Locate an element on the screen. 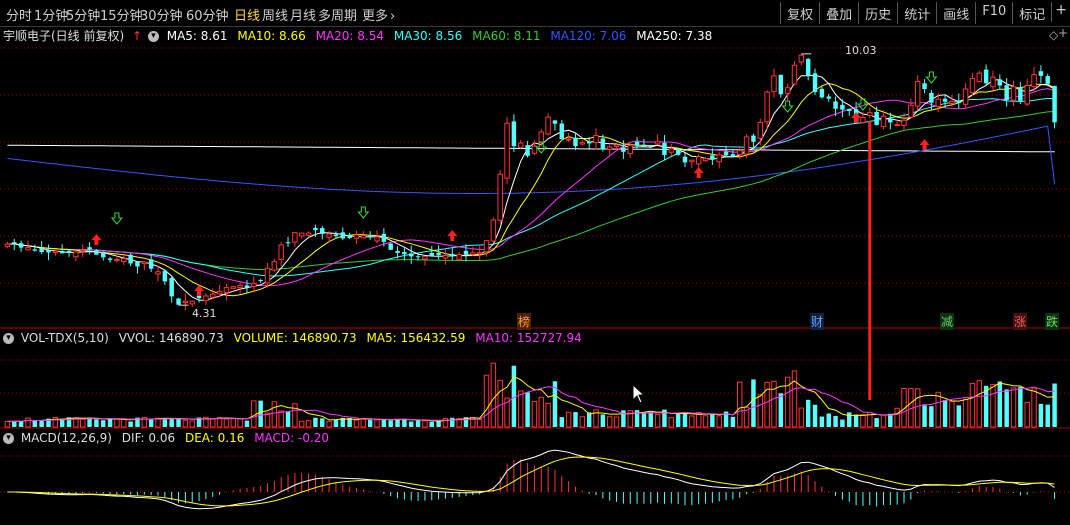 Image resolution: width=1070 pixels, height=525 pixels. expand-icon: + is located at coordinates (1063, 33).